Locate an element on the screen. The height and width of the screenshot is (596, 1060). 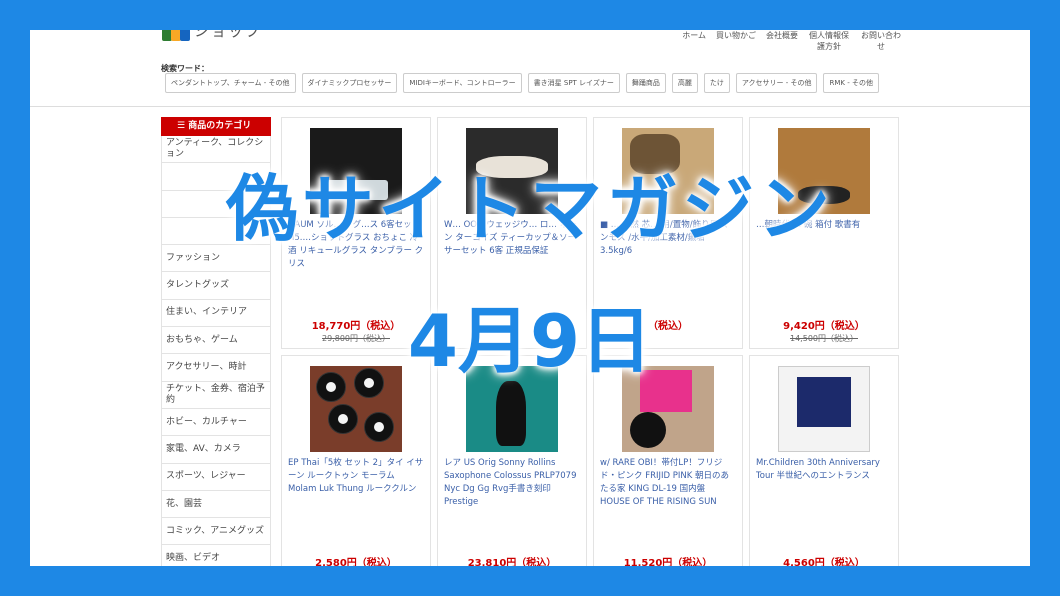
nav-home: ホーム is located at coordinates (694, 41).